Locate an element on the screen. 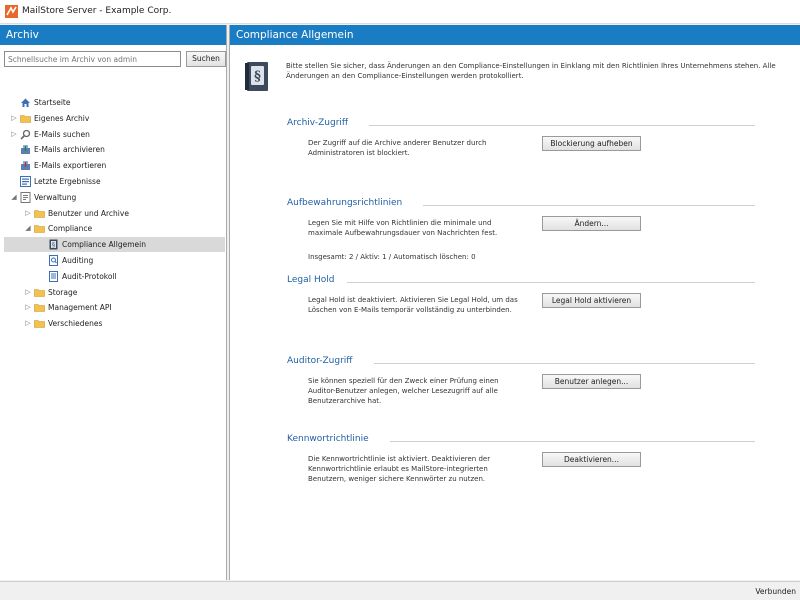  tree-item-compliance-allgemein: § Compliance Allgemein is located at coordinates (114, 245).